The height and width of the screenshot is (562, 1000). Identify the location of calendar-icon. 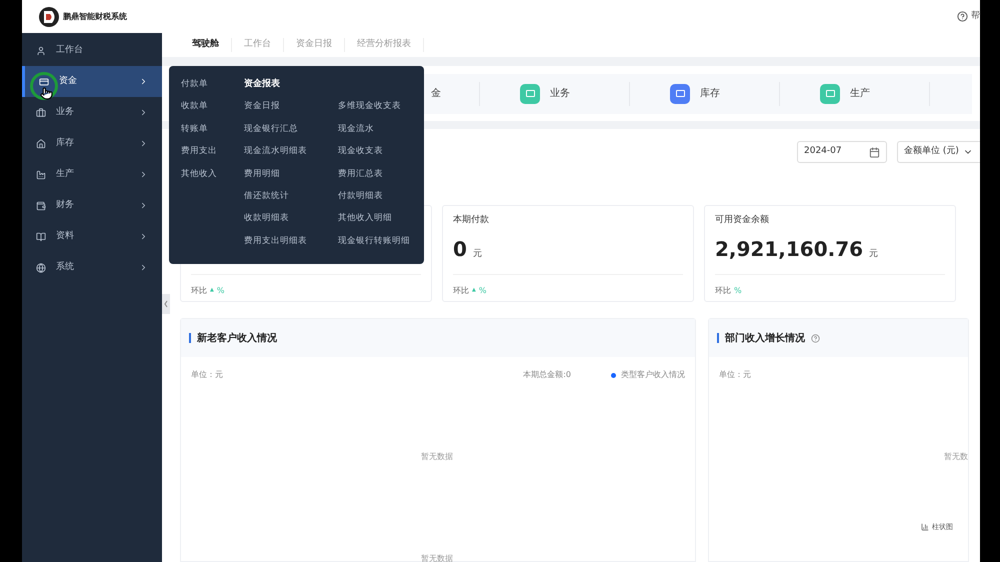
(874, 152).